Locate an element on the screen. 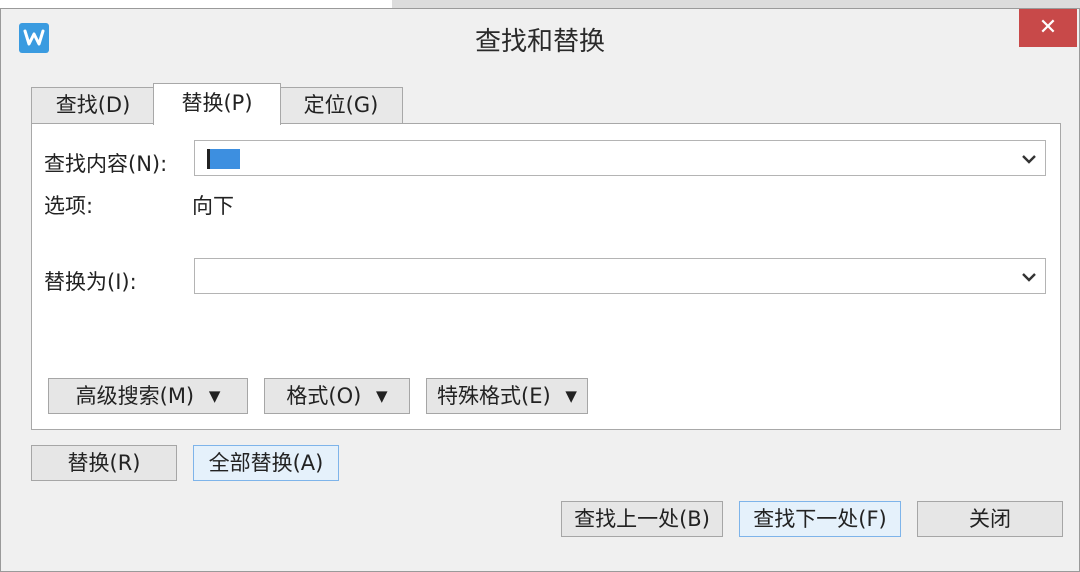 This screenshot has width=1080, height=572. tab-find: 查找(D) is located at coordinates (93, 105).